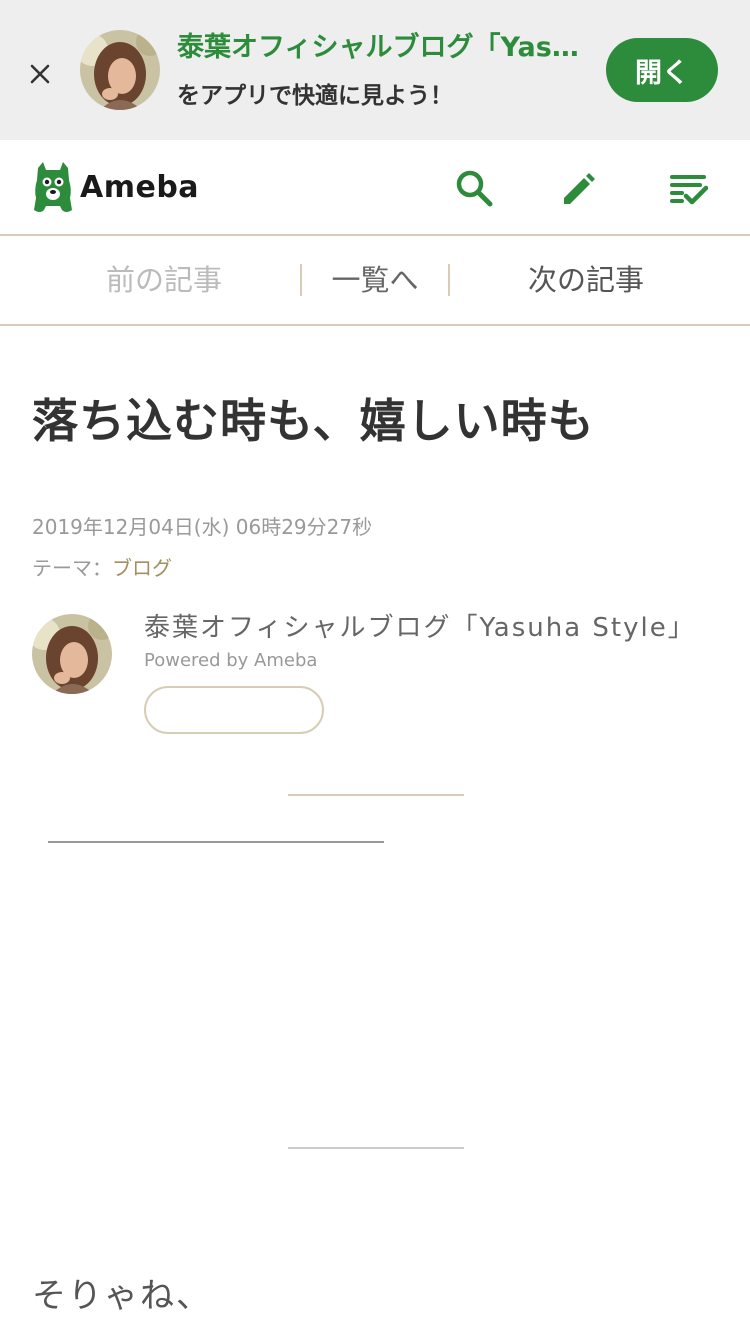  I want to click on banner-avatar, so click(120, 70).